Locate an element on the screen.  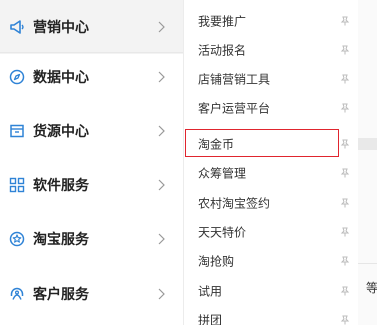
submenu-item: 客户运营平台 is located at coordinates (271, 107).